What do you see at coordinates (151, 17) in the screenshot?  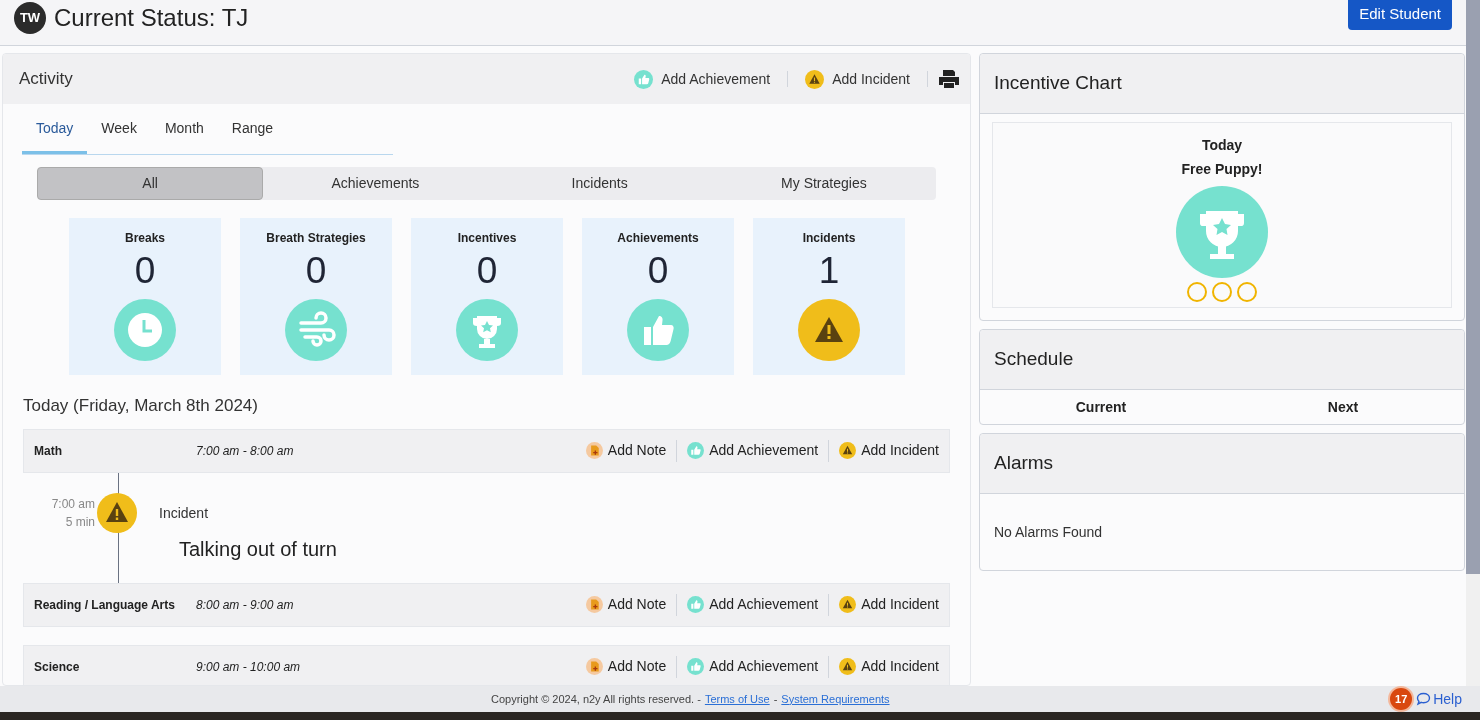 I see `page-title: Current Status: TJ` at bounding box center [151, 17].